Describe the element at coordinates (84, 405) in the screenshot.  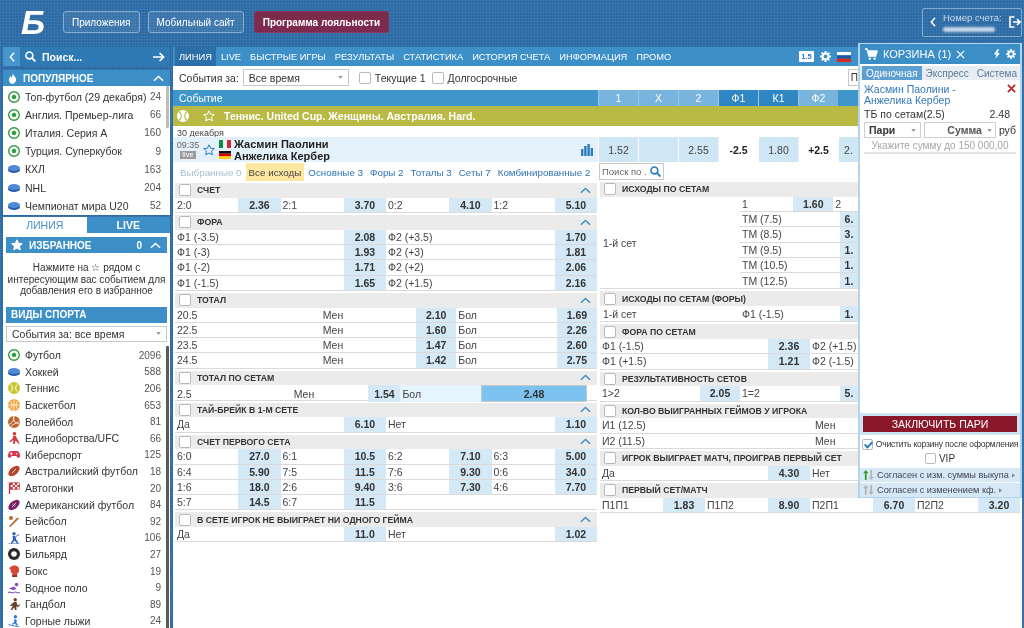
I see `sport-item: Баскетбол 653` at that location.